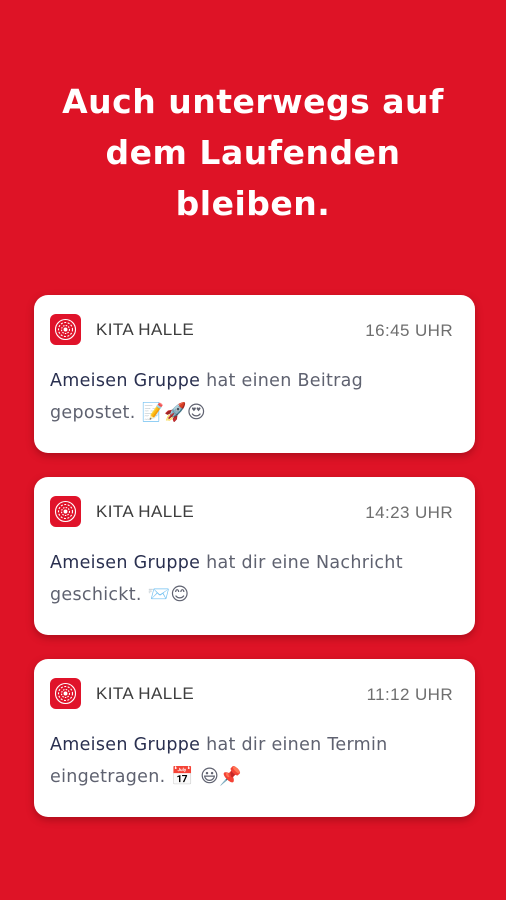 This screenshot has width=506, height=900. What do you see at coordinates (96, 413) in the screenshot?
I see `message-text-2: gepostet.` at bounding box center [96, 413].